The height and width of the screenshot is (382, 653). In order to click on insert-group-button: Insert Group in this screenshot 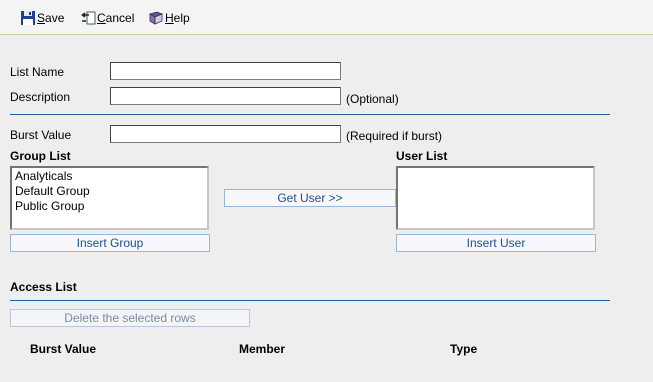, I will do `click(110, 243)`.